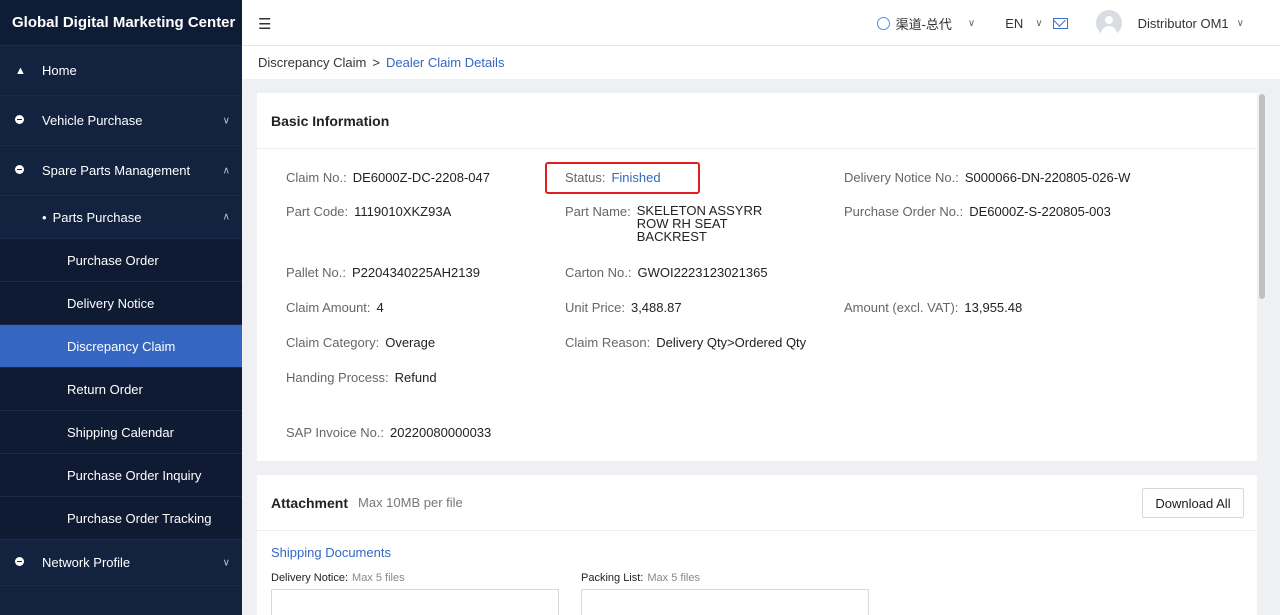  What do you see at coordinates (421, 177) in the screenshot?
I see `claim-no-value: DE6000Z-DC-2208-047` at bounding box center [421, 177].